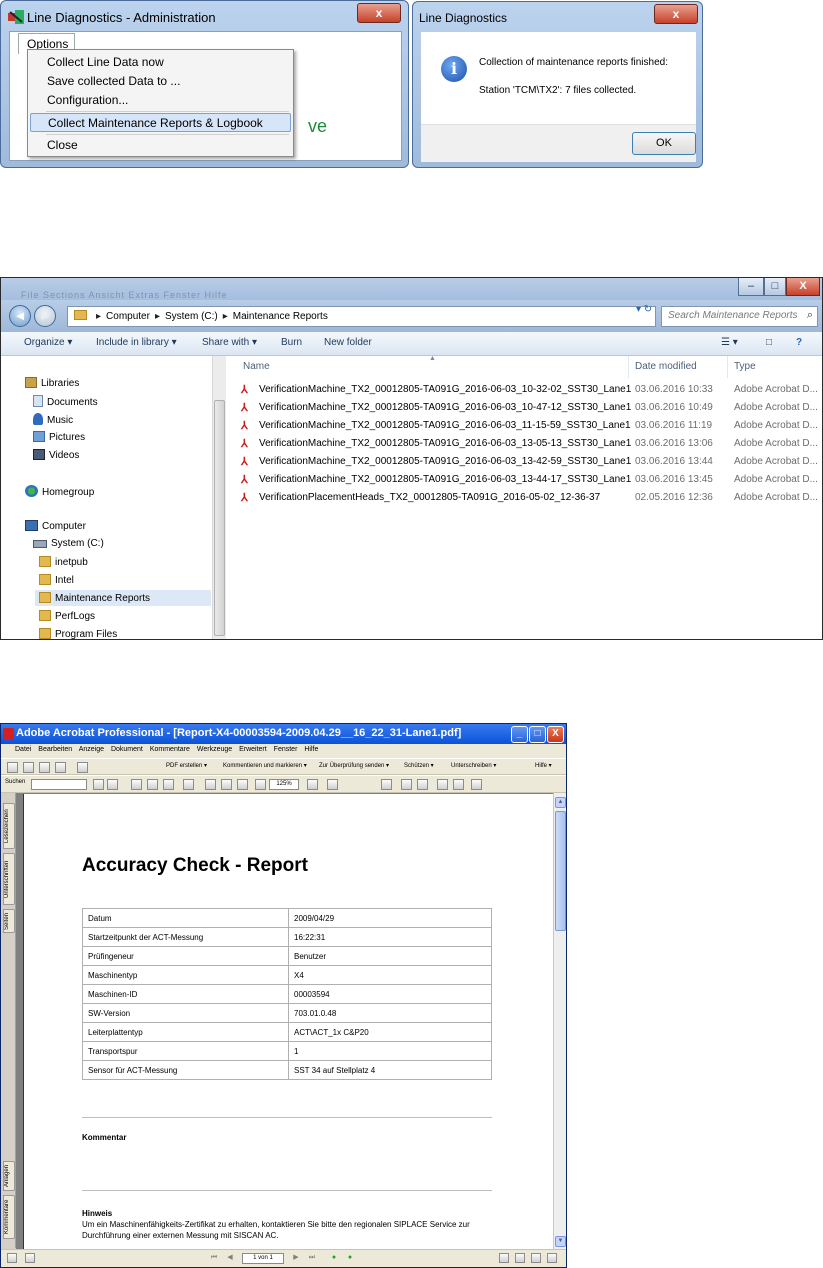 Image resolution: width=823 pixels, height=1268 pixels. Describe the element at coordinates (56, 580) in the screenshot. I see `nav-item-intel: Intel` at that location.